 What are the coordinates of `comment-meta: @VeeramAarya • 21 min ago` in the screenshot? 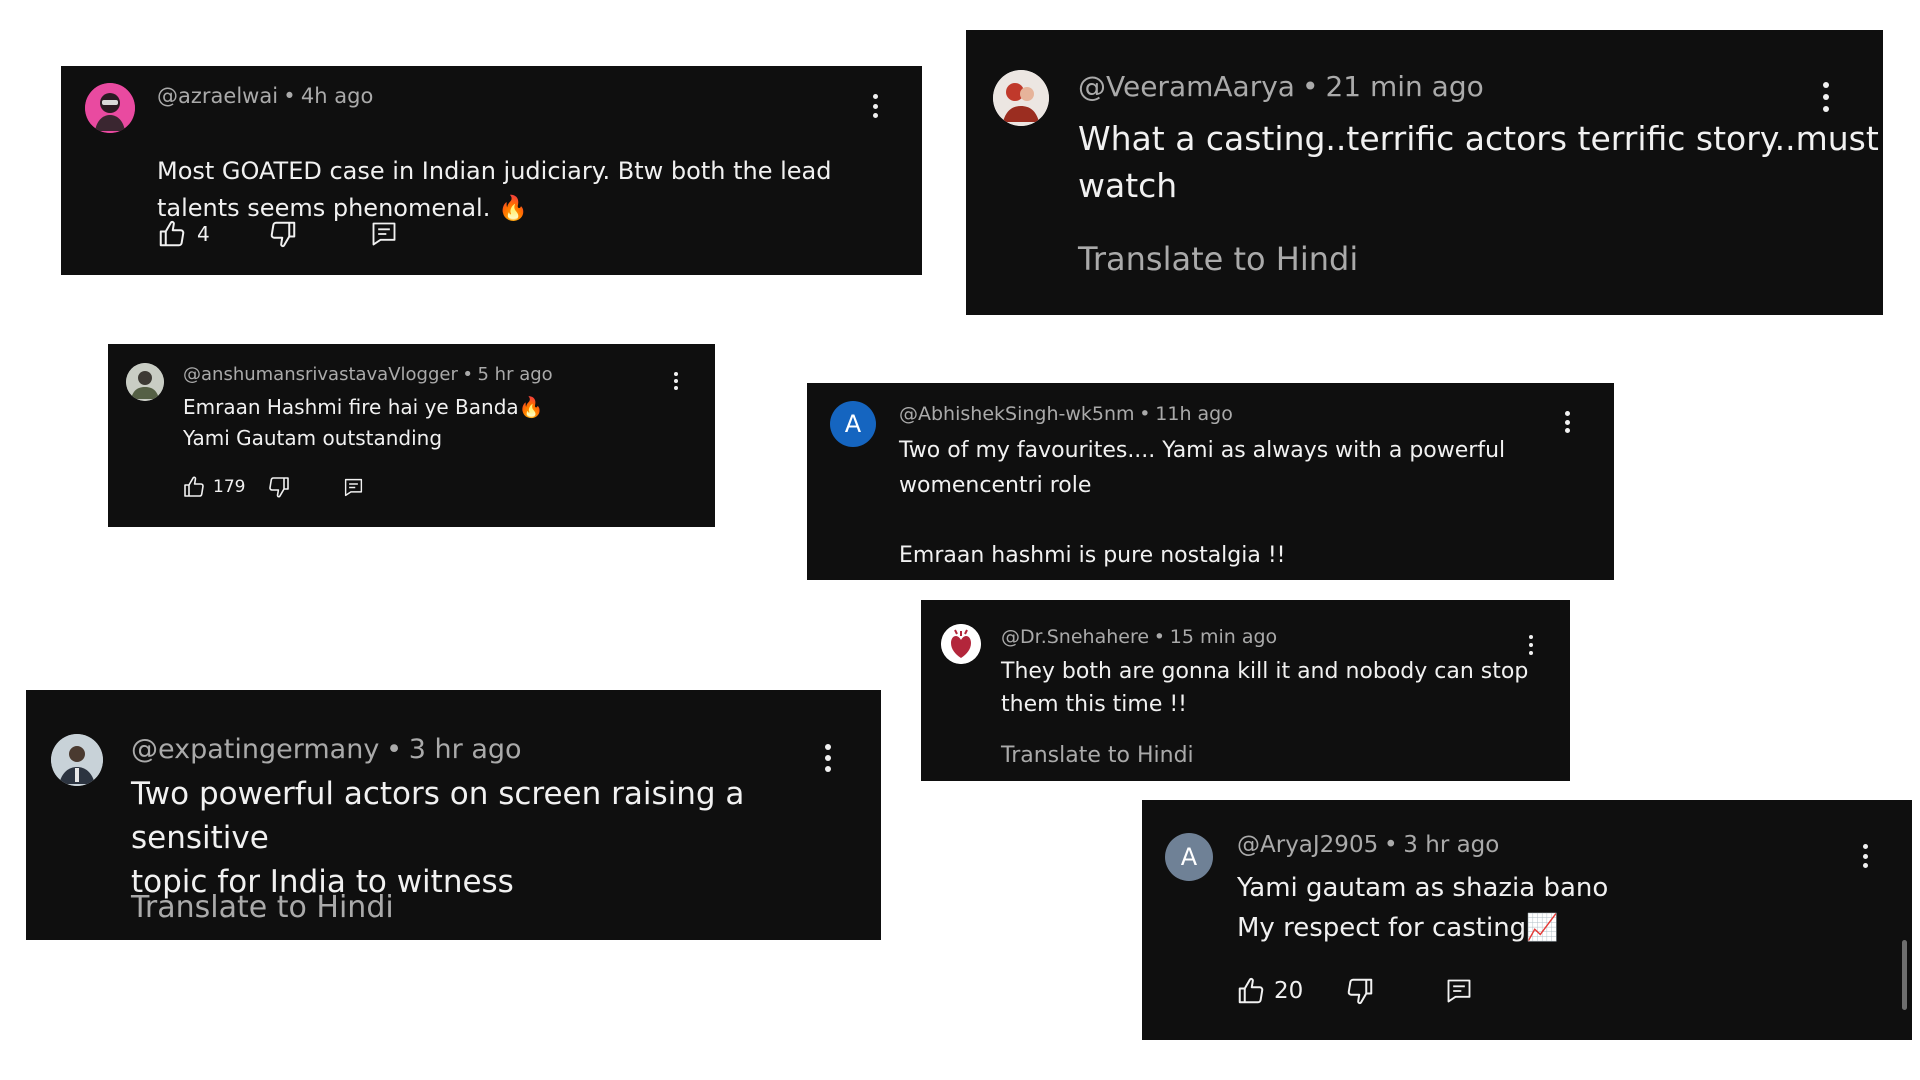 It's located at (1281, 86).